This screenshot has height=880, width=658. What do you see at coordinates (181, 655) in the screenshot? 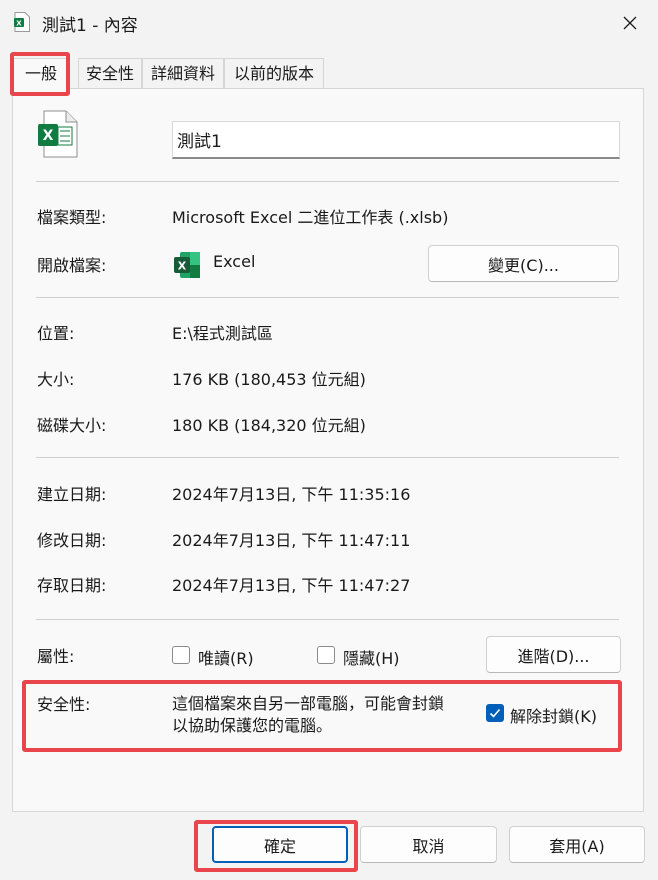
I see `readonly-checkbox` at bounding box center [181, 655].